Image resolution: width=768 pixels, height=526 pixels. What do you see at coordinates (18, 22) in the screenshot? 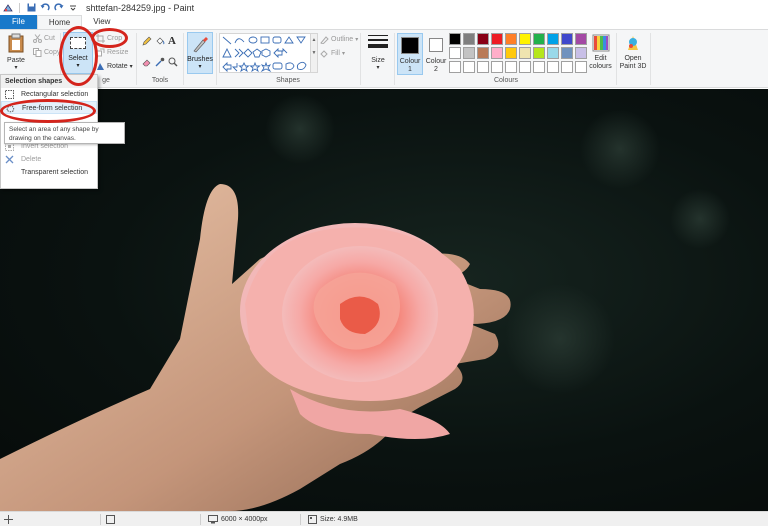
I see `tab-file: File` at bounding box center [18, 22].